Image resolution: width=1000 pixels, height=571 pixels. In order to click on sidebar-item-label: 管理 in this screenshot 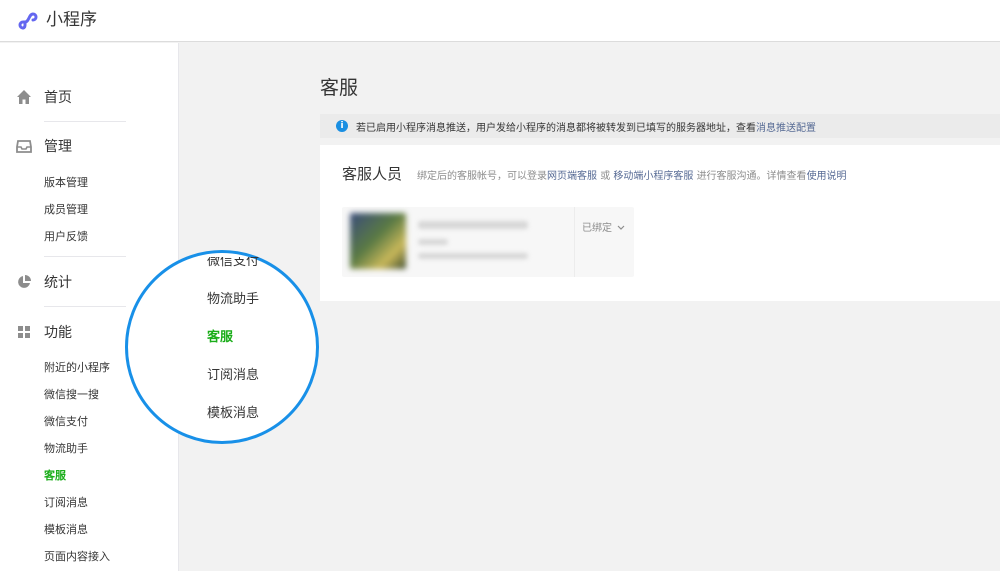, I will do `click(58, 147)`.